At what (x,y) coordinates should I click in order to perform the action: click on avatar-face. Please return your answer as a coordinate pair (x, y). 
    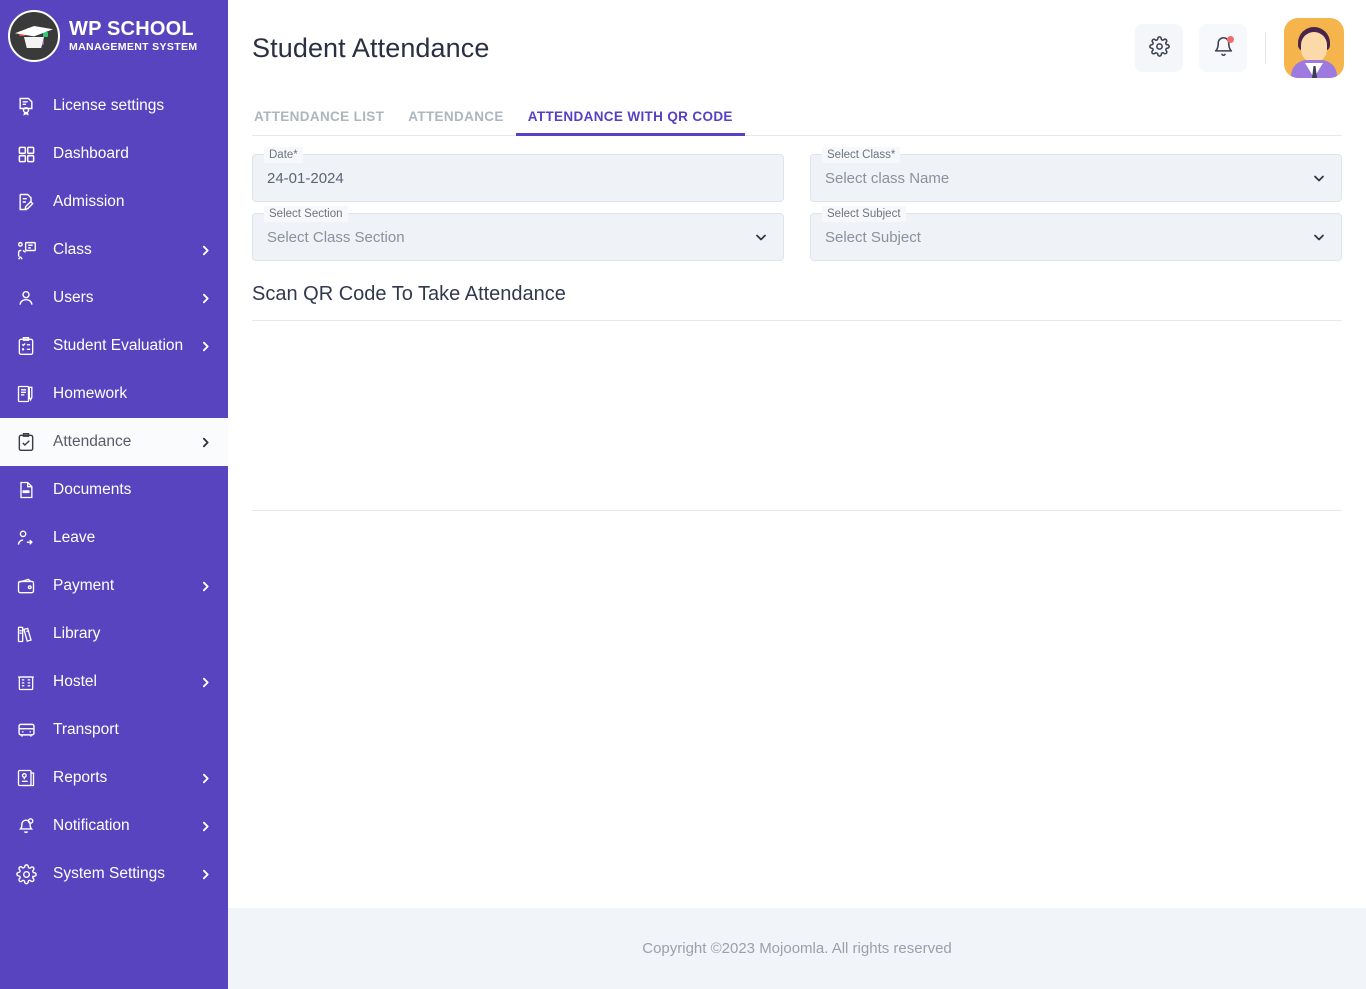
    Looking at the image, I should click on (1314, 47).